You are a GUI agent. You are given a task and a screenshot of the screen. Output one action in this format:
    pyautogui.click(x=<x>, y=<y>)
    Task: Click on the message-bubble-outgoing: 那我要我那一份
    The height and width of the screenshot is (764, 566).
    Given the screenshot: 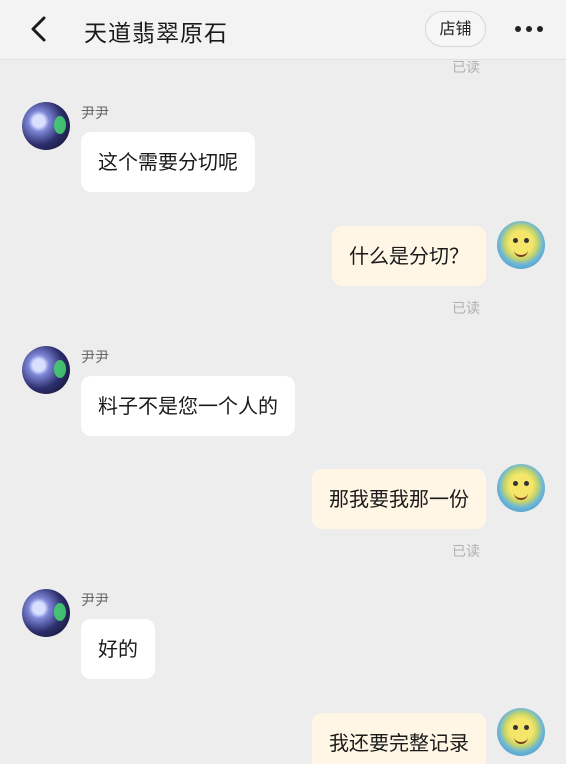 What is the action you would take?
    pyautogui.click(x=399, y=499)
    